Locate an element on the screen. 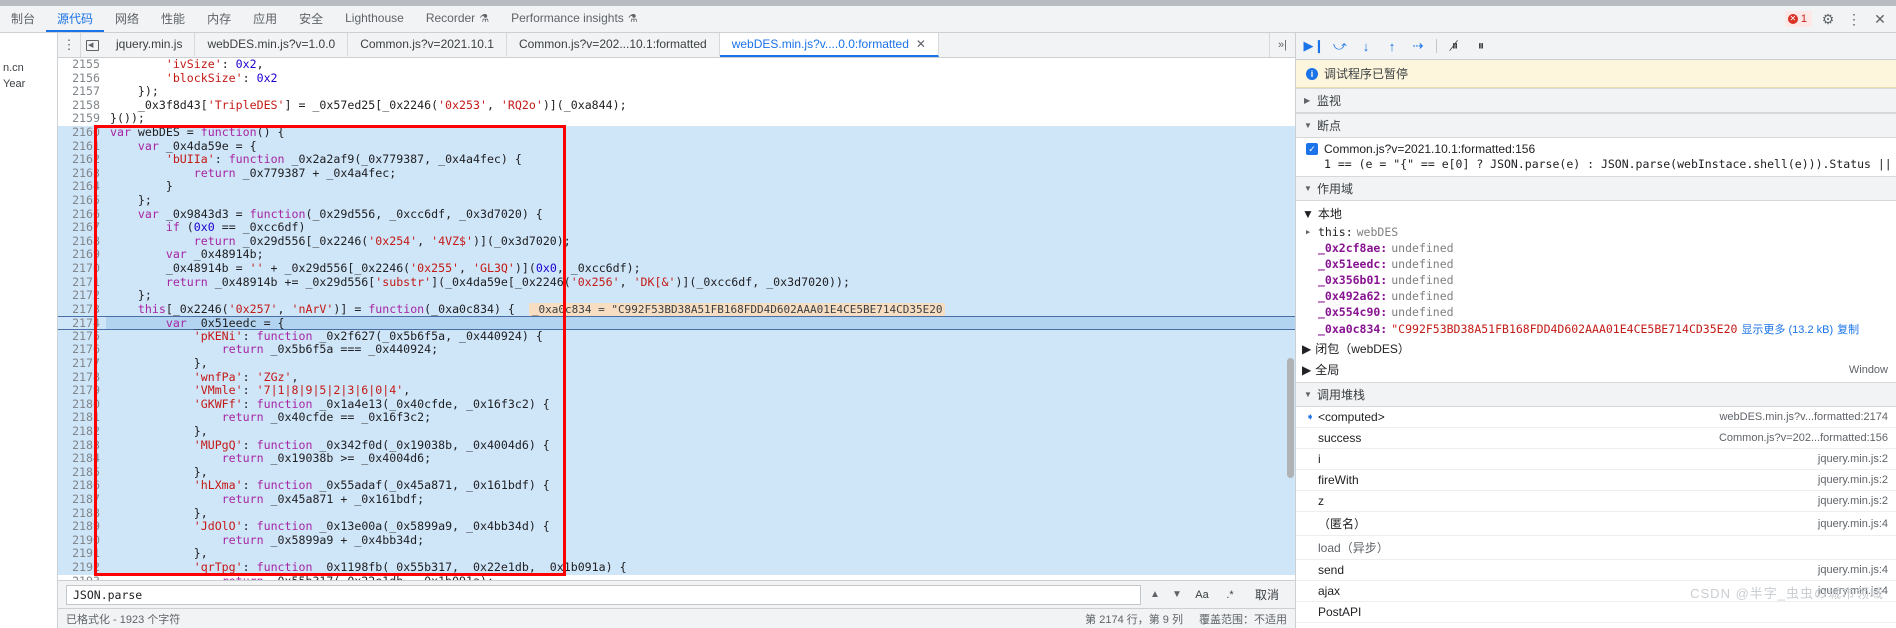 Image resolution: width=1896 pixels, height=628 pixels. line-number: 2185 is located at coordinates (82, 472).